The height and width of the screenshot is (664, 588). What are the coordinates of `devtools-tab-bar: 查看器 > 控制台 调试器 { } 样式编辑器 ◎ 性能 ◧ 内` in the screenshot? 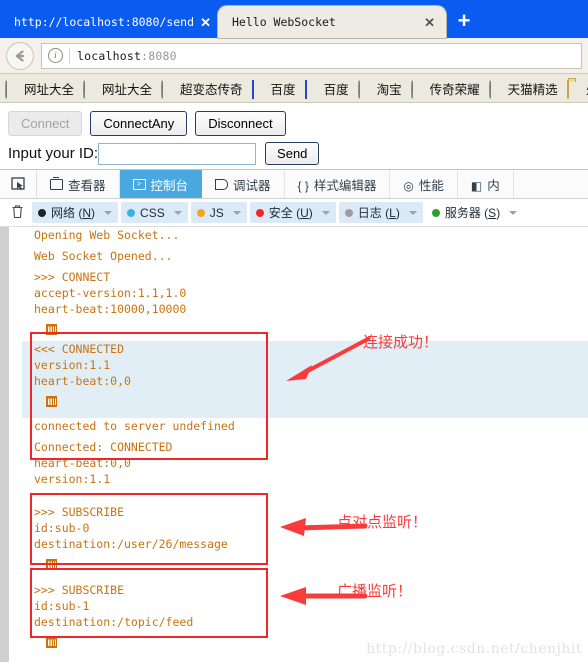 It's located at (294, 184).